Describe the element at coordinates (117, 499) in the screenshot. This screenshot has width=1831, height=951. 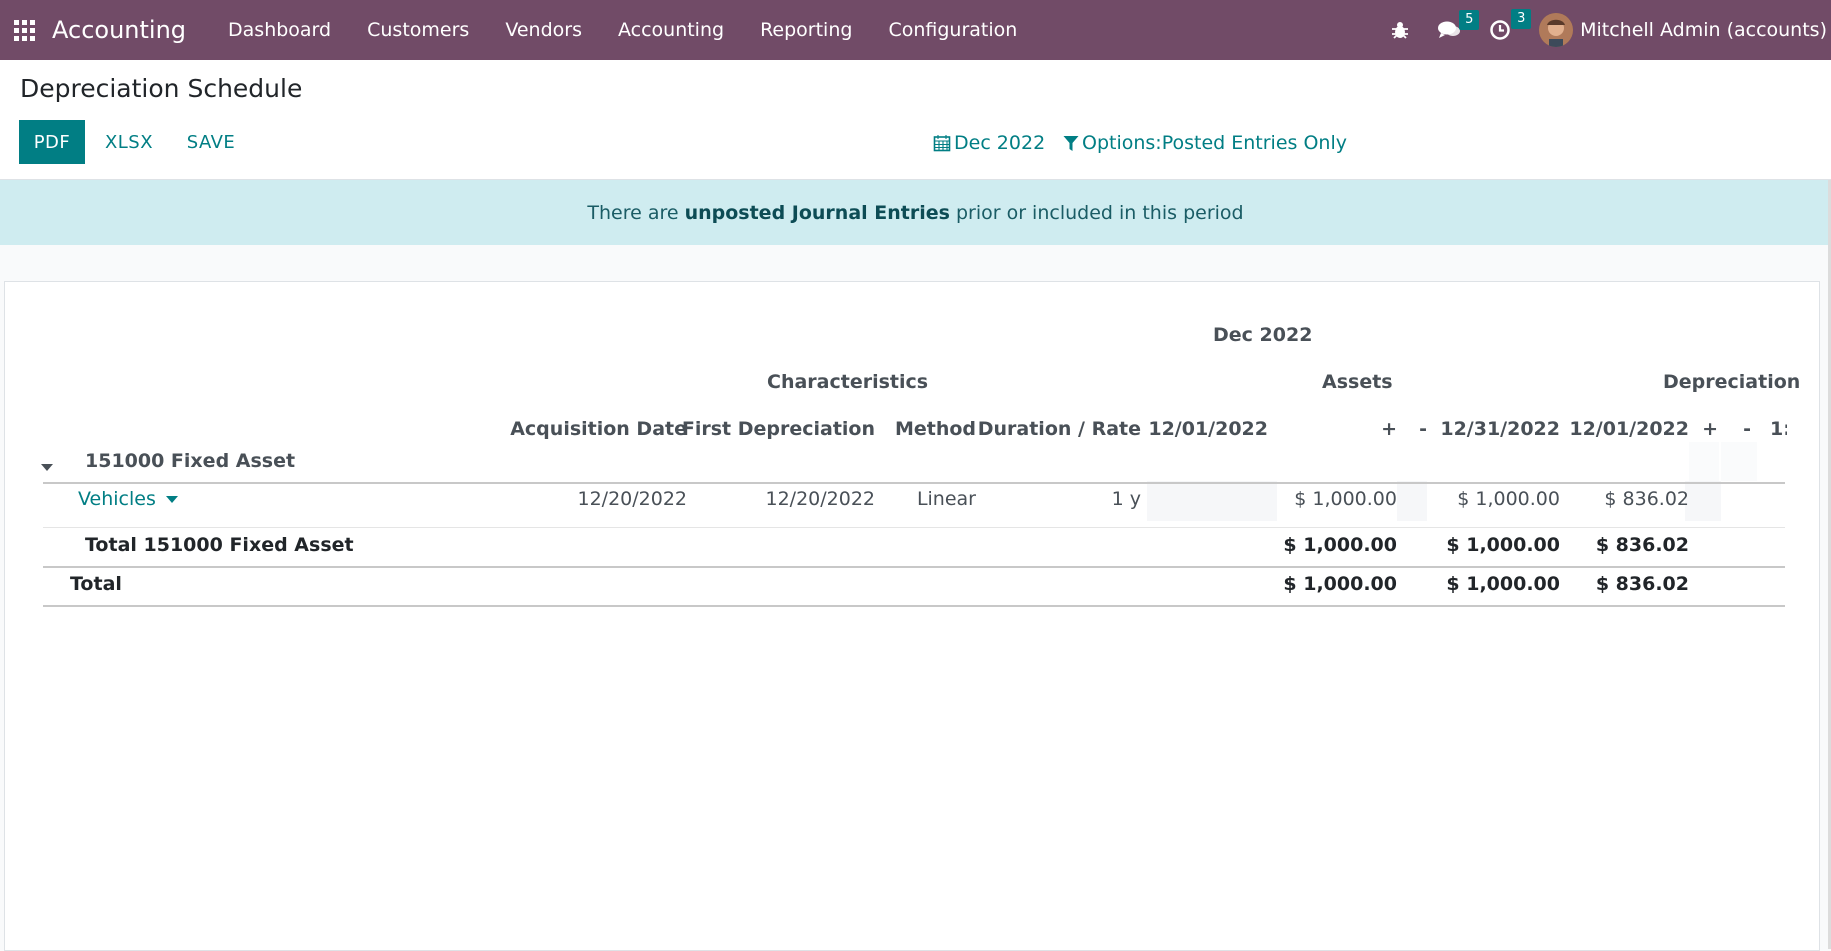
I see `asset-name: Vehicles` at that location.